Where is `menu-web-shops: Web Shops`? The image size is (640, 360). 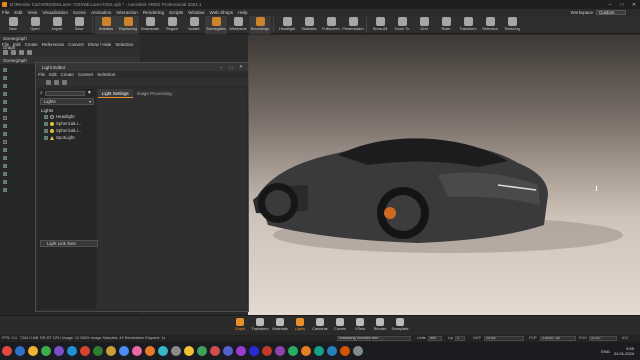 menu-web-shops: Web Shops is located at coordinates (221, 12).